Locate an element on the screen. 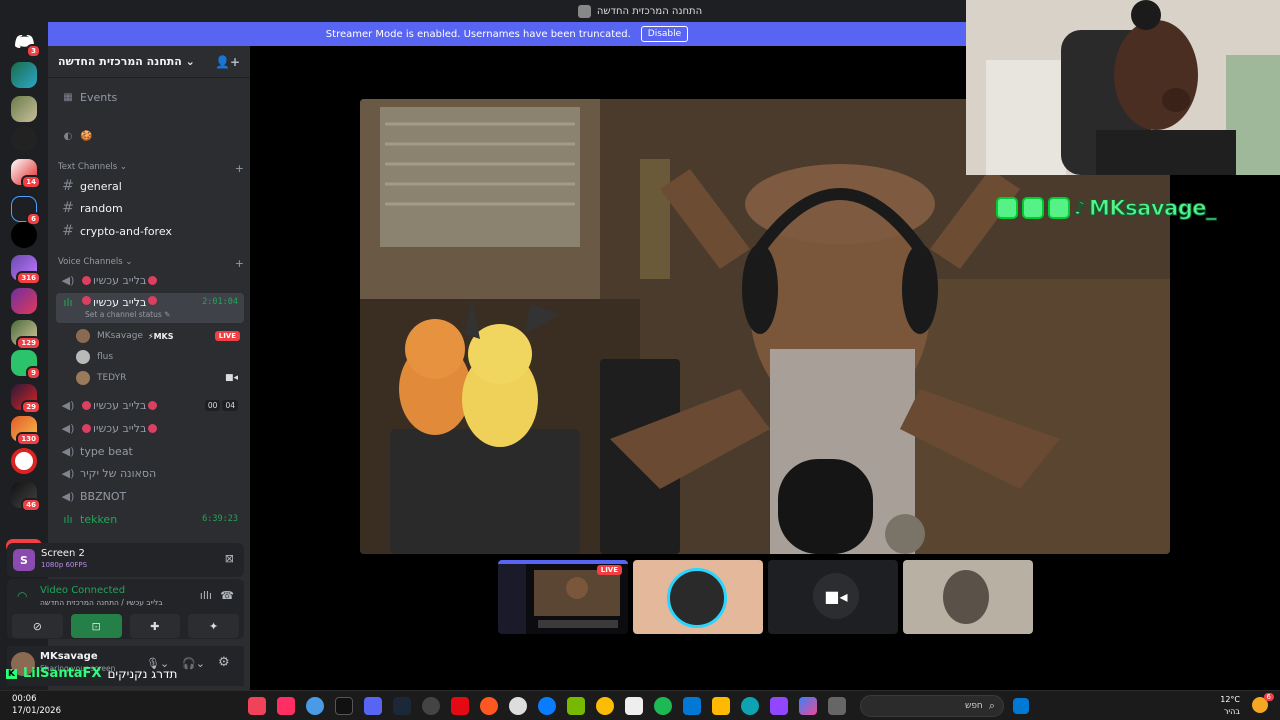  file-explorer-icon is located at coordinates (721, 706).